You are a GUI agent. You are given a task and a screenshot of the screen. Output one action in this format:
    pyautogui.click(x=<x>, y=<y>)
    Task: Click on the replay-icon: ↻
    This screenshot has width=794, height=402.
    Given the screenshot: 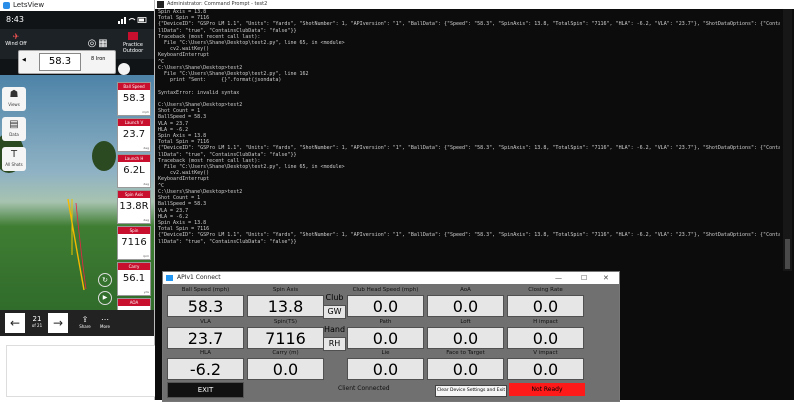 What is the action you would take?
    pyautogui.click(x=105, y=280)
    